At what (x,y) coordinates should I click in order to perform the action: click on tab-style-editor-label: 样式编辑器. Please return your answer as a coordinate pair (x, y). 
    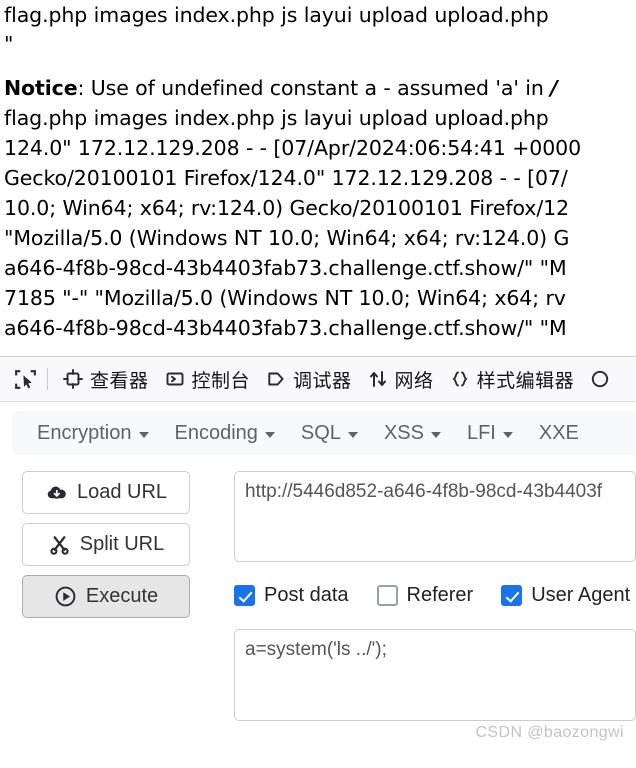
    Looking at the image, I should click on (525, 380).